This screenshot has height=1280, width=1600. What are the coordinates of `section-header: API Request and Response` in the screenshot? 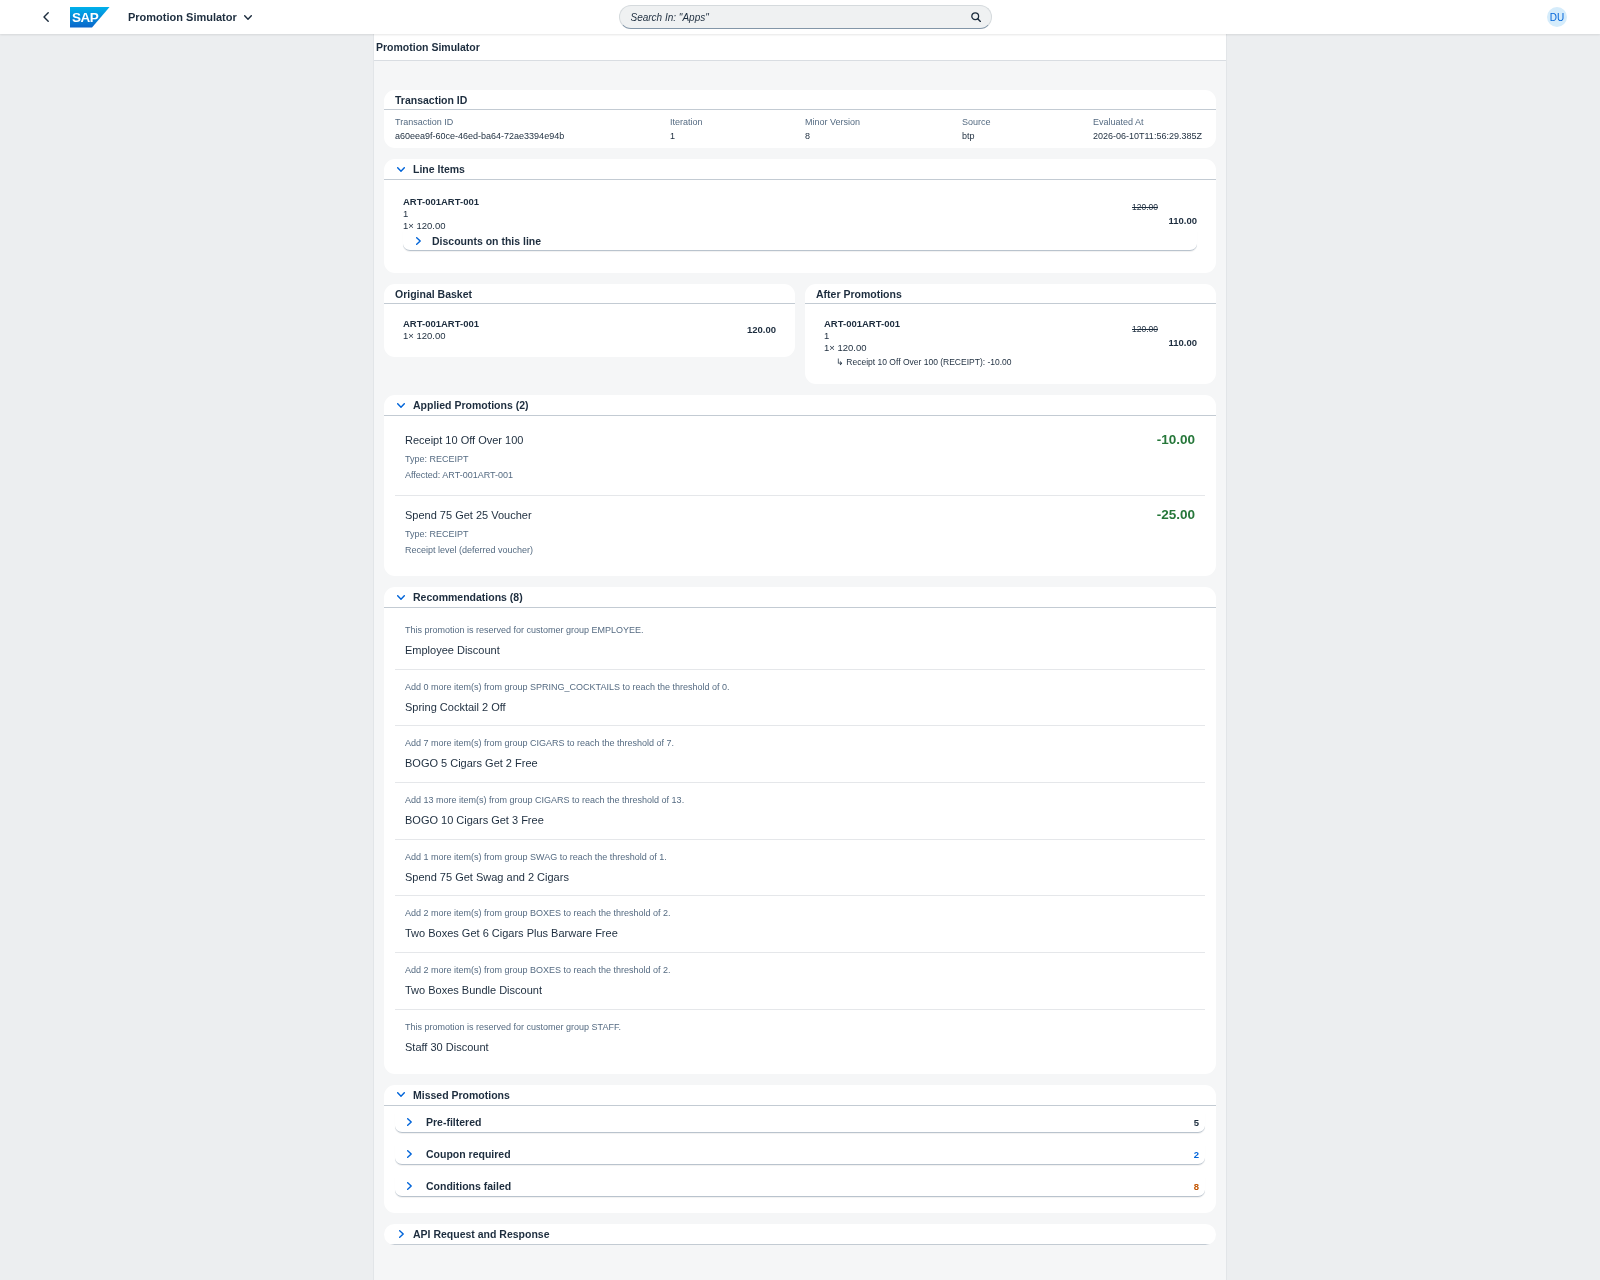 It's located at (800, 1234).